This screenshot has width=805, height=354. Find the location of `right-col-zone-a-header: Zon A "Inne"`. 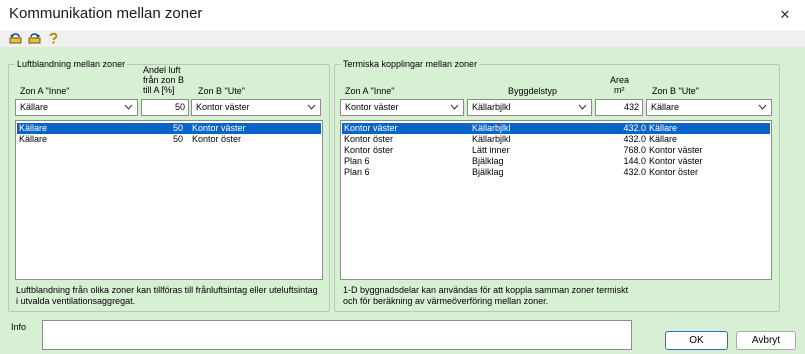

right-col-zone-a-header: Zon A "Inne" is located at coordinates (370, 91).